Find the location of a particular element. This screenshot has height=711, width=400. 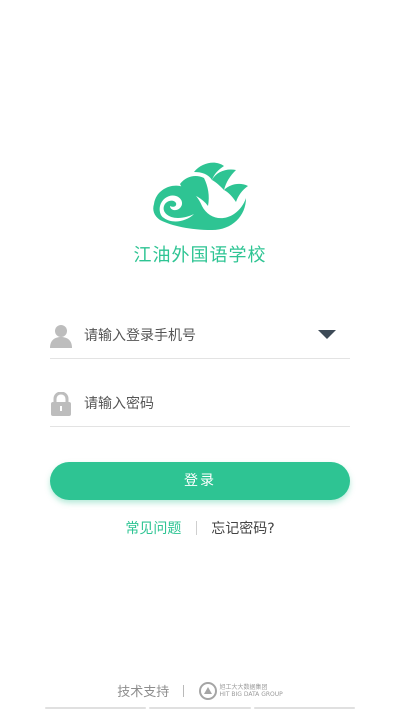

tech-support-label: 技术支持 is located at coordinates (143, 692).